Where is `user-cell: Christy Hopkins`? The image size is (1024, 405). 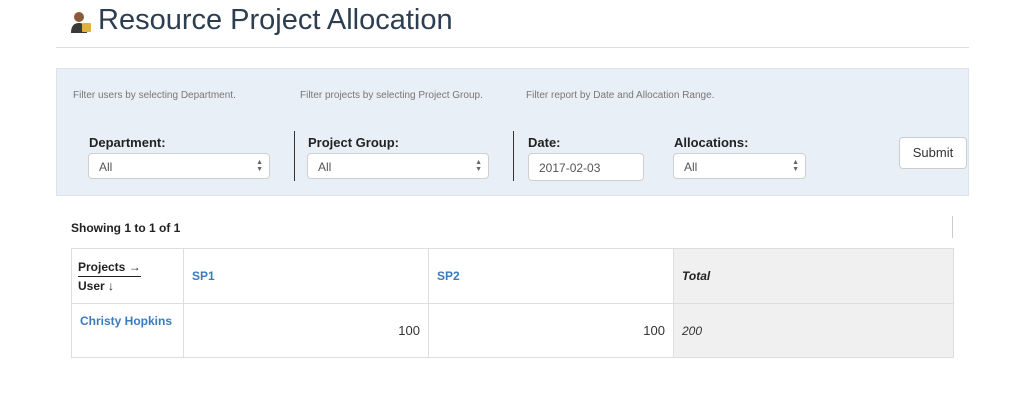
user-cell: Christy Hopkins is located at coordinates (127, 330).